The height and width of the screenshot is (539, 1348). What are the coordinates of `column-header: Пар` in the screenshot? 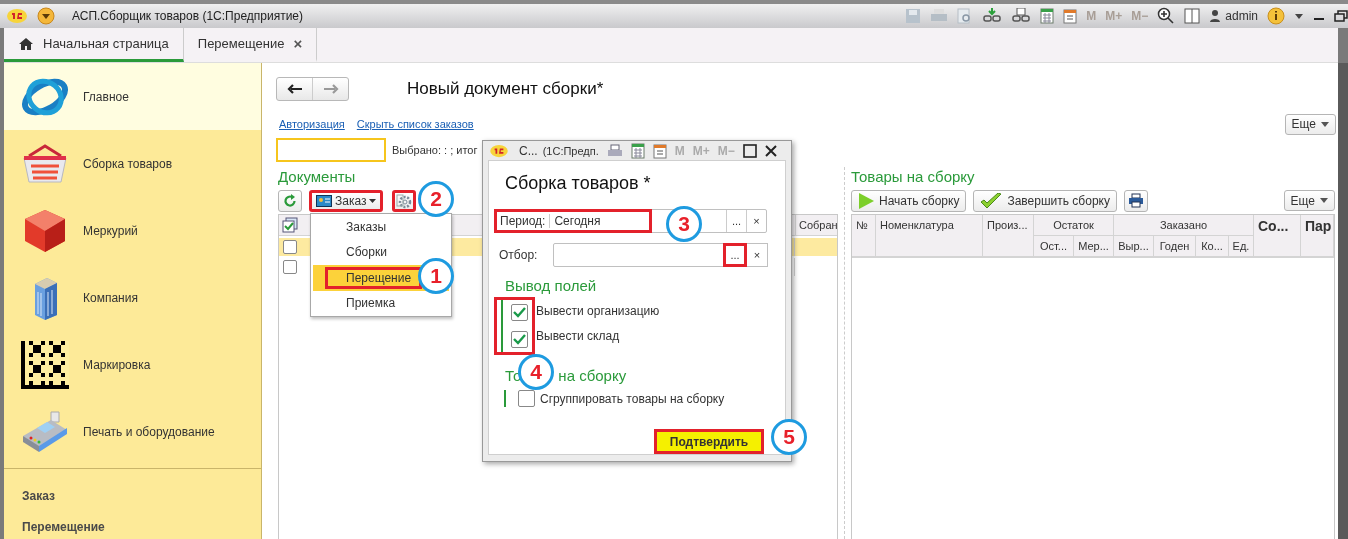 It's located at (1317, 236).